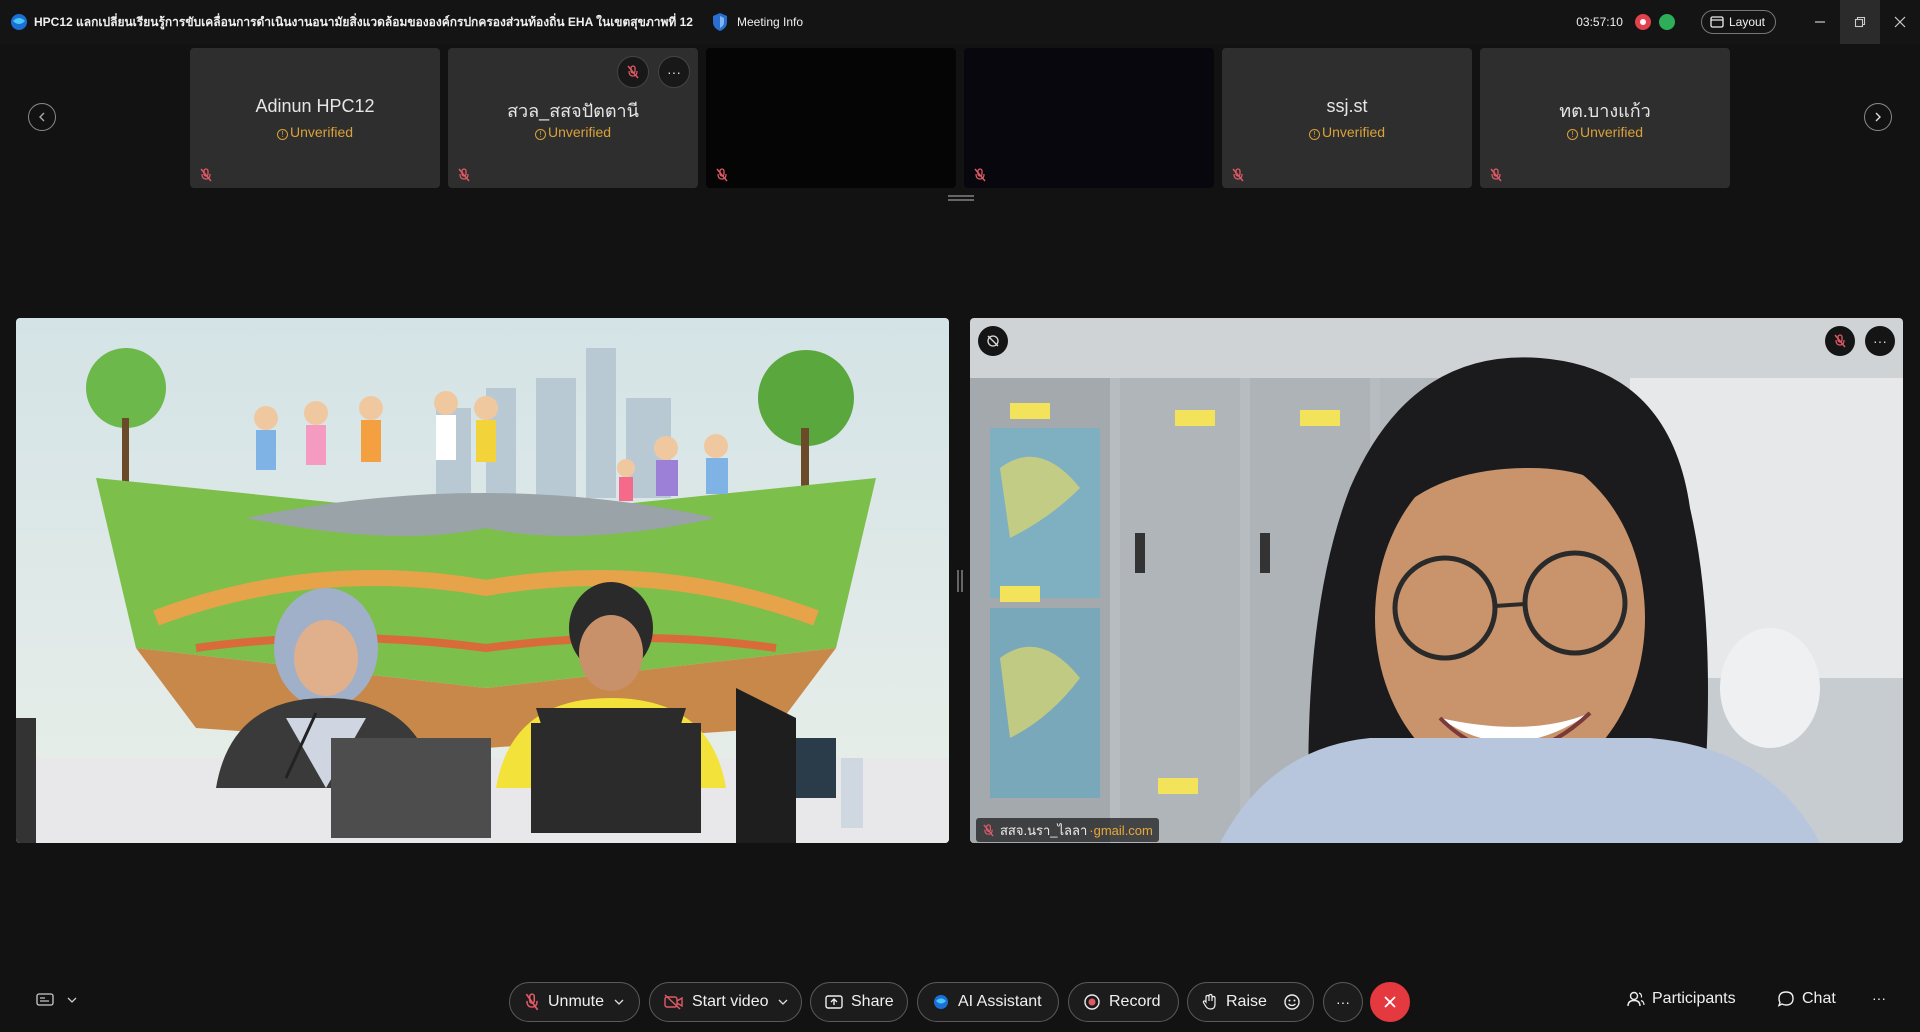 This screenshot has width=1920, height=1032. I want to click on restore-icon, so click(1860, 22).